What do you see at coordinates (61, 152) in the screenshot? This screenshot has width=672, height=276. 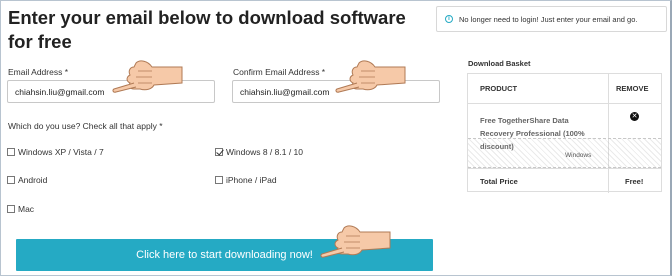 I see `option-label: Windows XP / Vista / 7` at bounding box center [61, 152].